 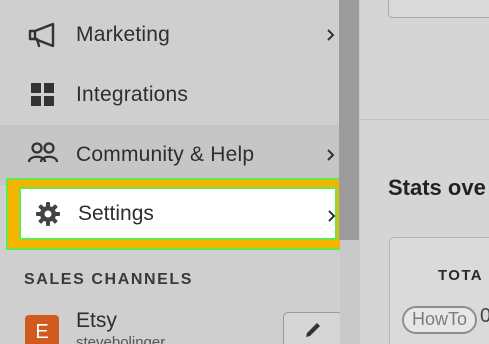 What do you see at coordinates (121, 339) in the screenshot?
I see `channel-subtitle: stevebolinger` at bounding box center [121, 339].